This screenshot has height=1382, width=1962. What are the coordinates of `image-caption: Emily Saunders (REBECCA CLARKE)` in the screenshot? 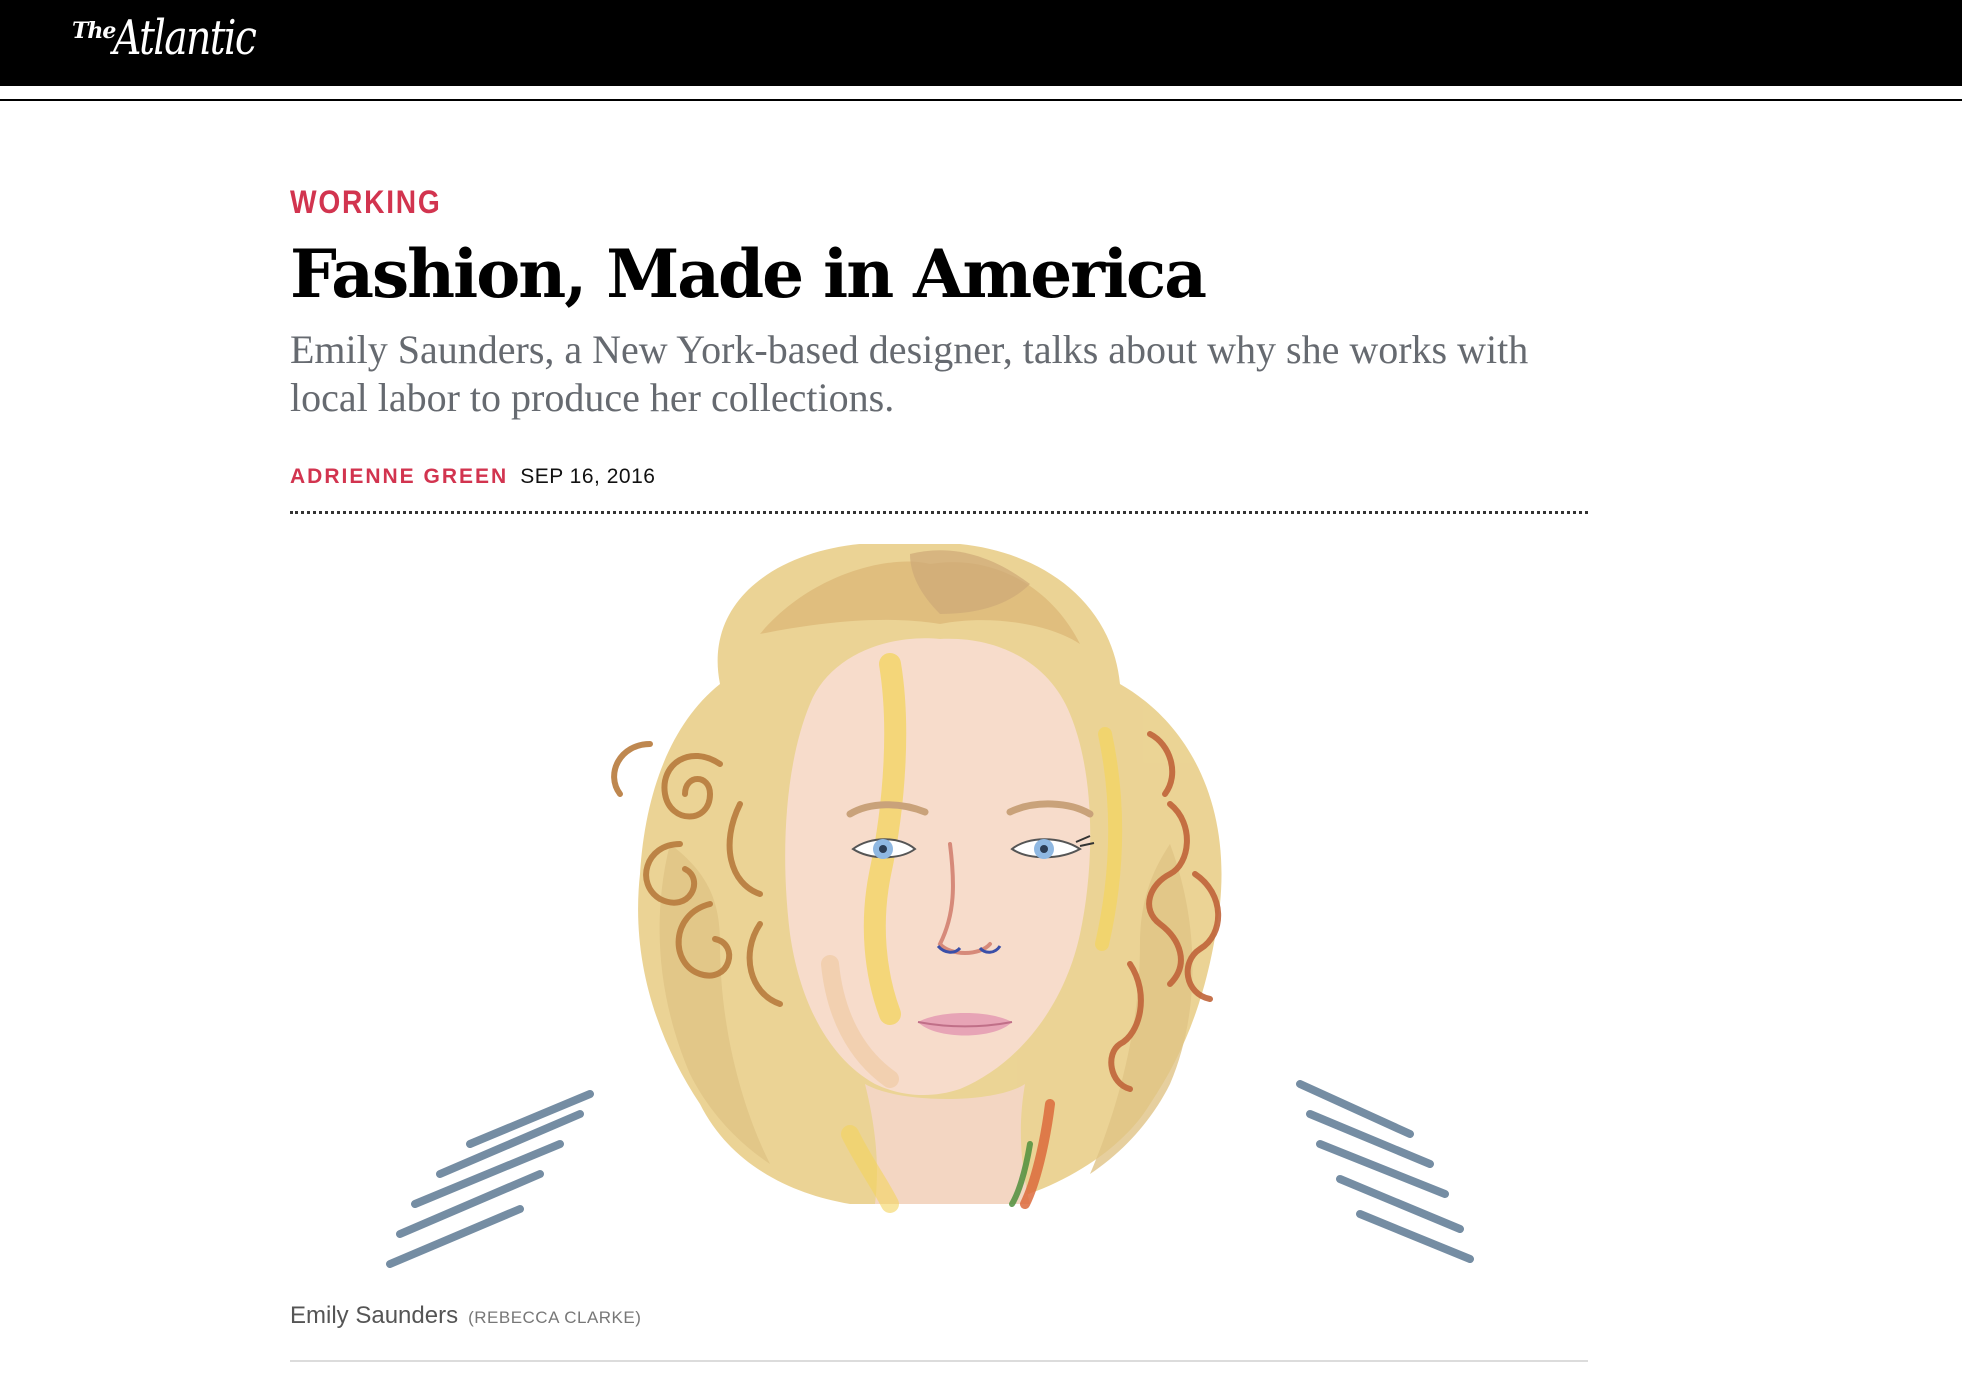 It's located at (465, 1316).